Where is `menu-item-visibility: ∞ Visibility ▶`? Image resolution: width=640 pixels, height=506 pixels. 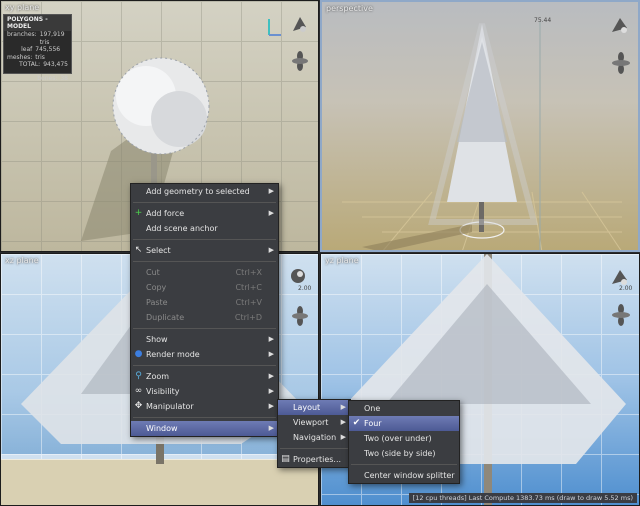 menu-item-visibility: ∞ Visibility ▶ is located at coordinates (204, 391).